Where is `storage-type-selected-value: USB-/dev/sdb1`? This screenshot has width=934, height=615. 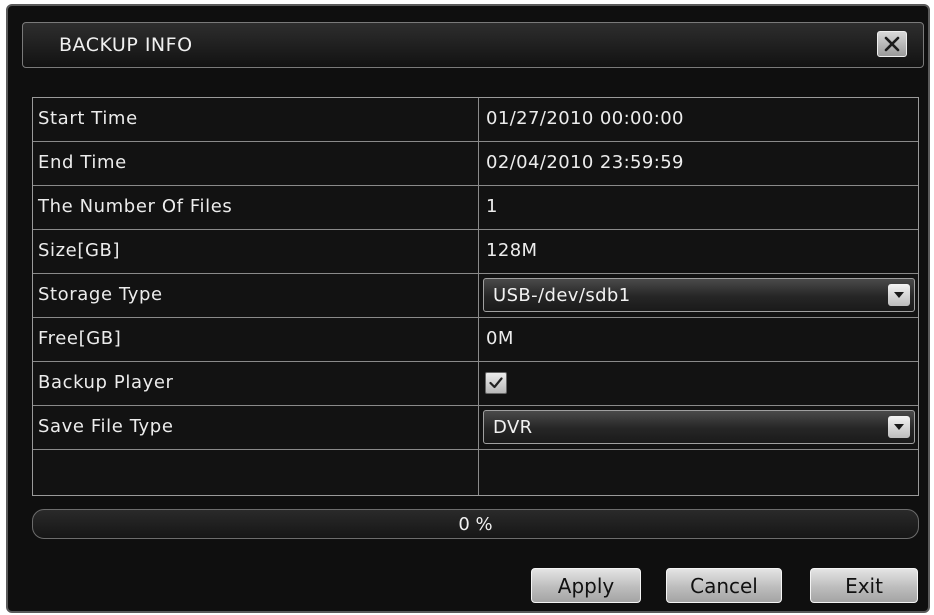
storage-type-selected-value: USB-/dev/sdb1 is located at coordinates (562, 295).